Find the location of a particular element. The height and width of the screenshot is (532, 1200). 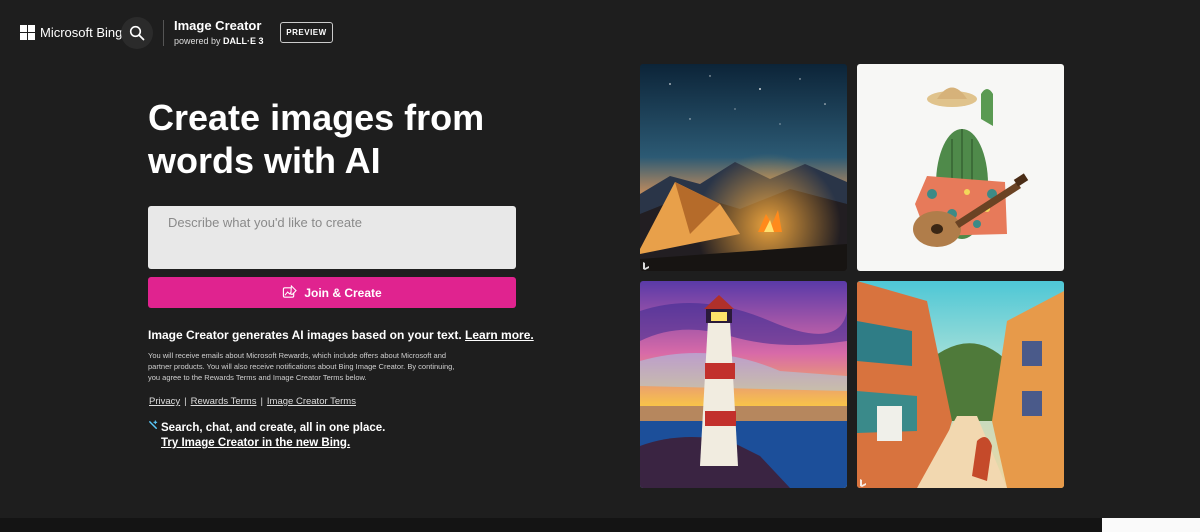

powered-by-model: DALL·E 3 is located at coordinates (243, 41).